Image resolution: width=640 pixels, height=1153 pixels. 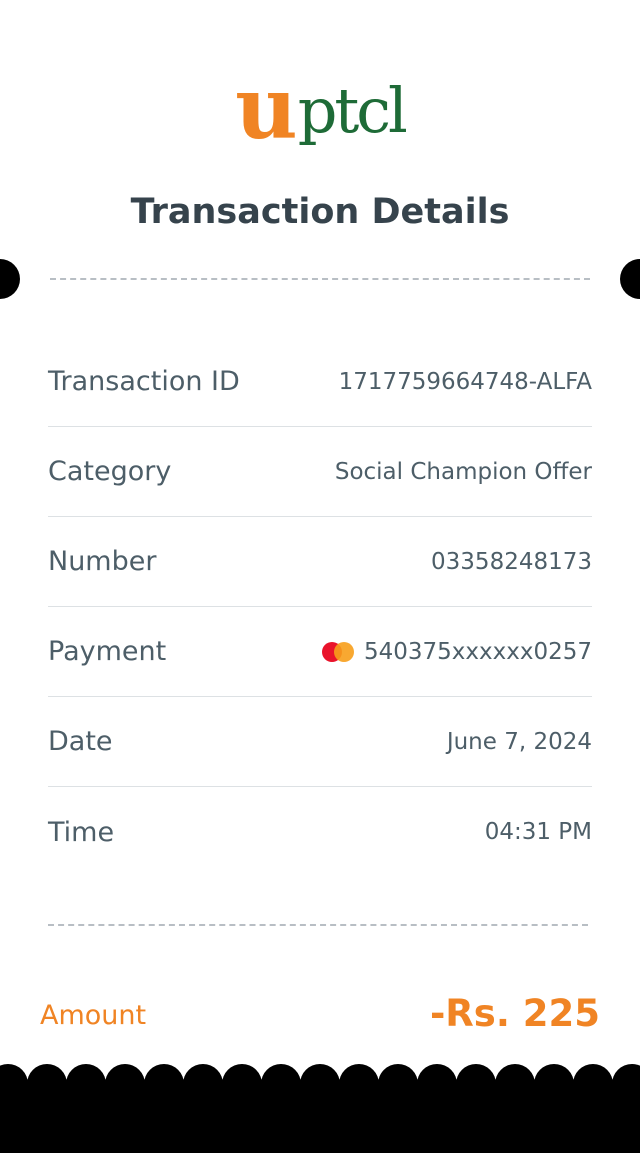 I want to click on detail-label: Payment, so click(x=107, y=651).